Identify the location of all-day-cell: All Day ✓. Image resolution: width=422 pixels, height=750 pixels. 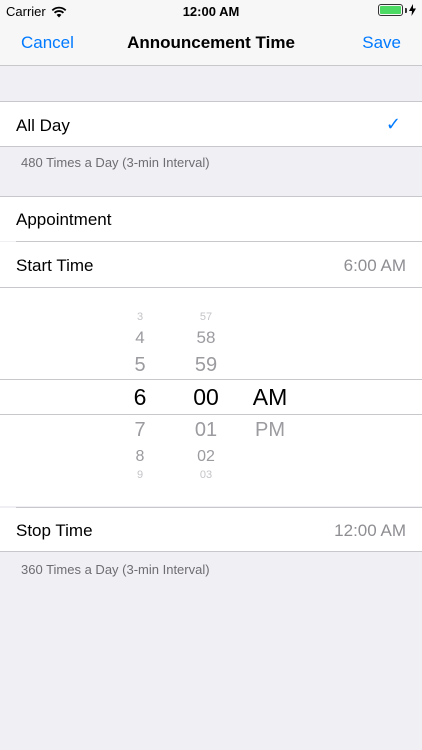
(211, 124).